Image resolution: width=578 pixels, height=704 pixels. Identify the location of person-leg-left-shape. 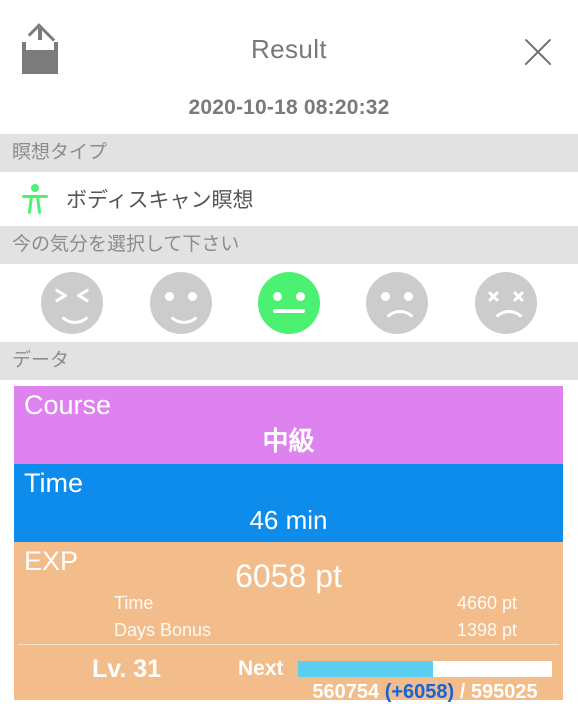
(30, 205).